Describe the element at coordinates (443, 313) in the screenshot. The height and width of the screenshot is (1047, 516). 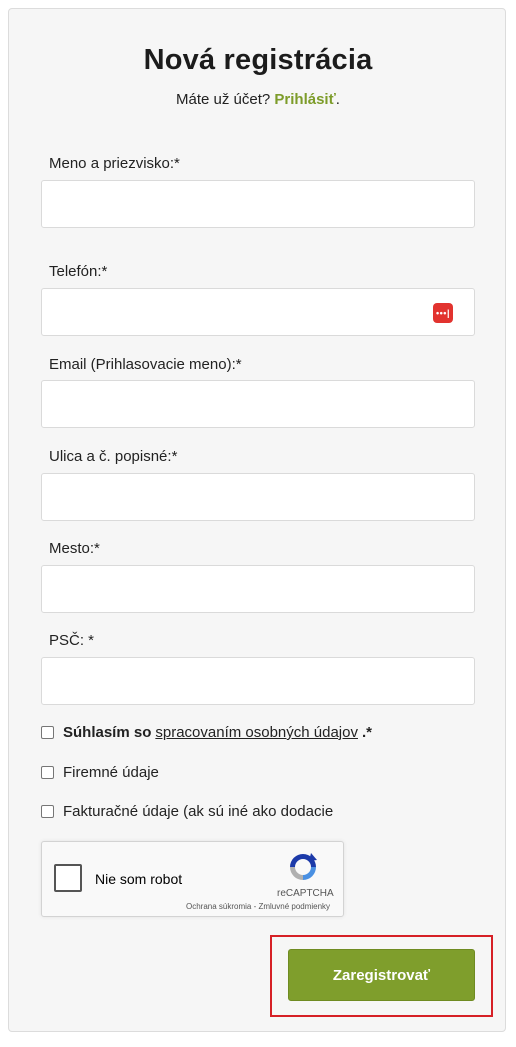
I see `password-manager-icon: •••|` at that location.